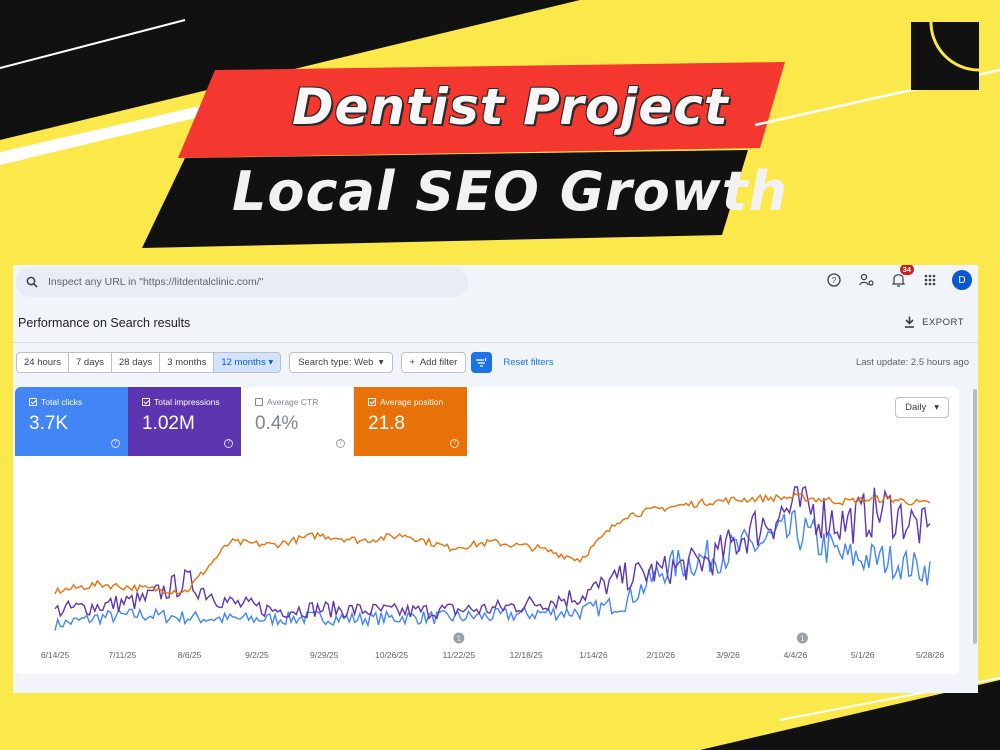 This screenshot has height=750, width=1000. I want to click on metric-value: 21.8, so click(386, 423).